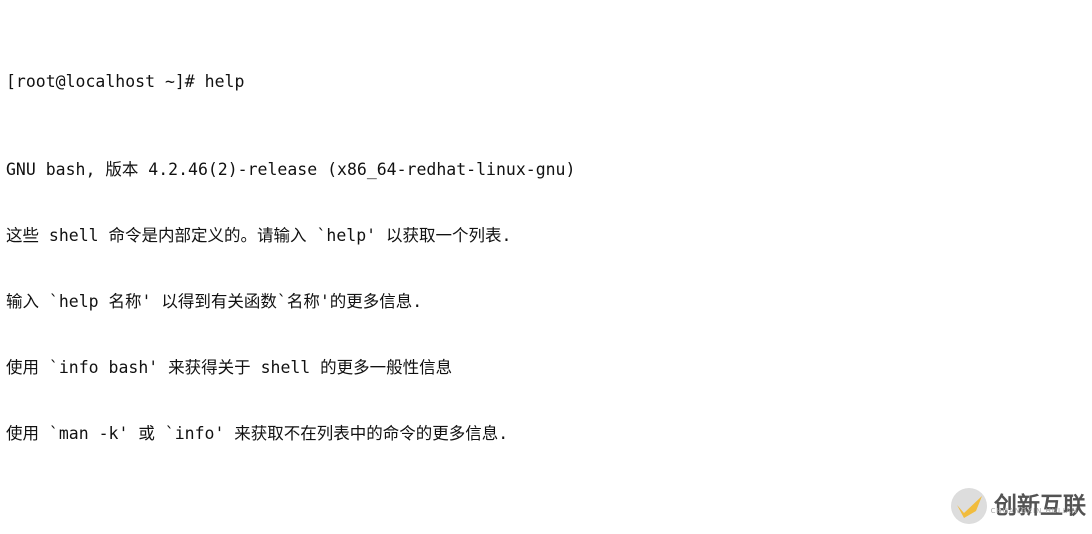 The height and width of the screenshot is (534, 1092). Describe the element at coordinates (125, 81) in the screenshot. I see `prompt-line: [root@localhost ~]# help` at that location.